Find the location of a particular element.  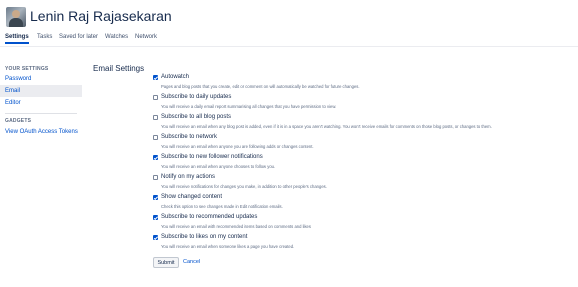

follower-notifications-checkbox is located at coordinates (155, 157).